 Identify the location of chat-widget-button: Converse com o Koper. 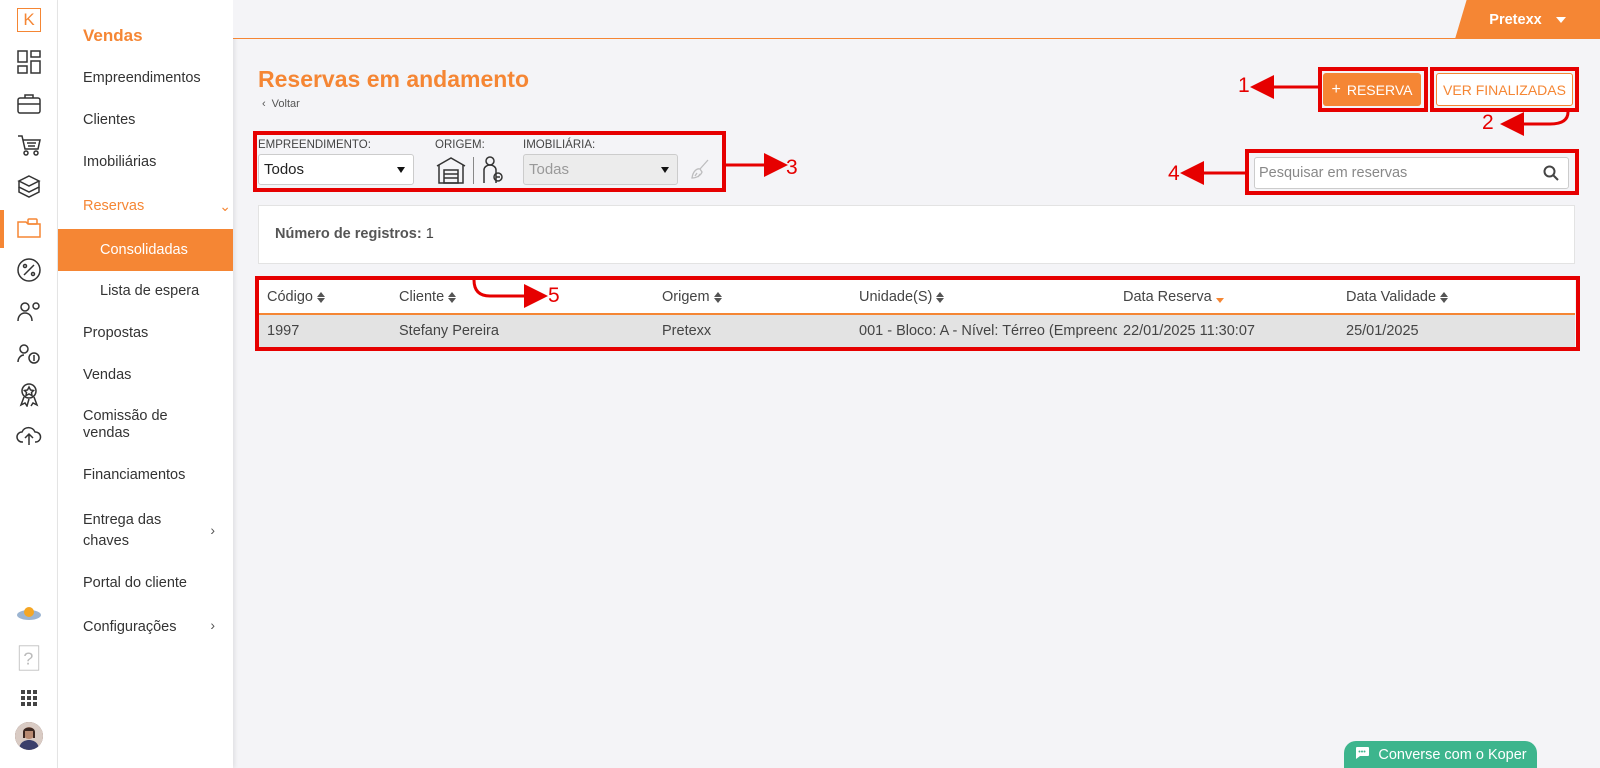
(1440, 754).